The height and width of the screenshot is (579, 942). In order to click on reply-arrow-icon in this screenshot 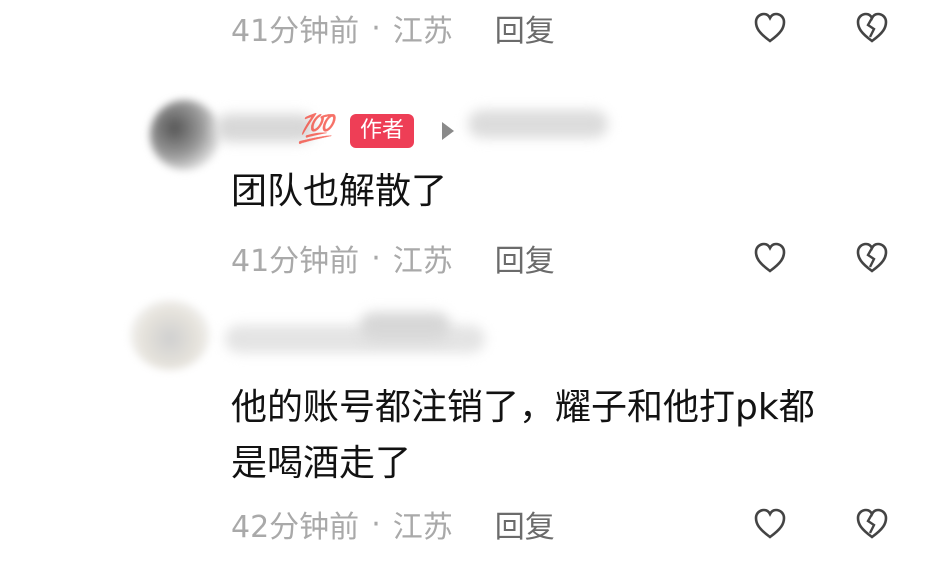, I will do `click(448, 131)`.